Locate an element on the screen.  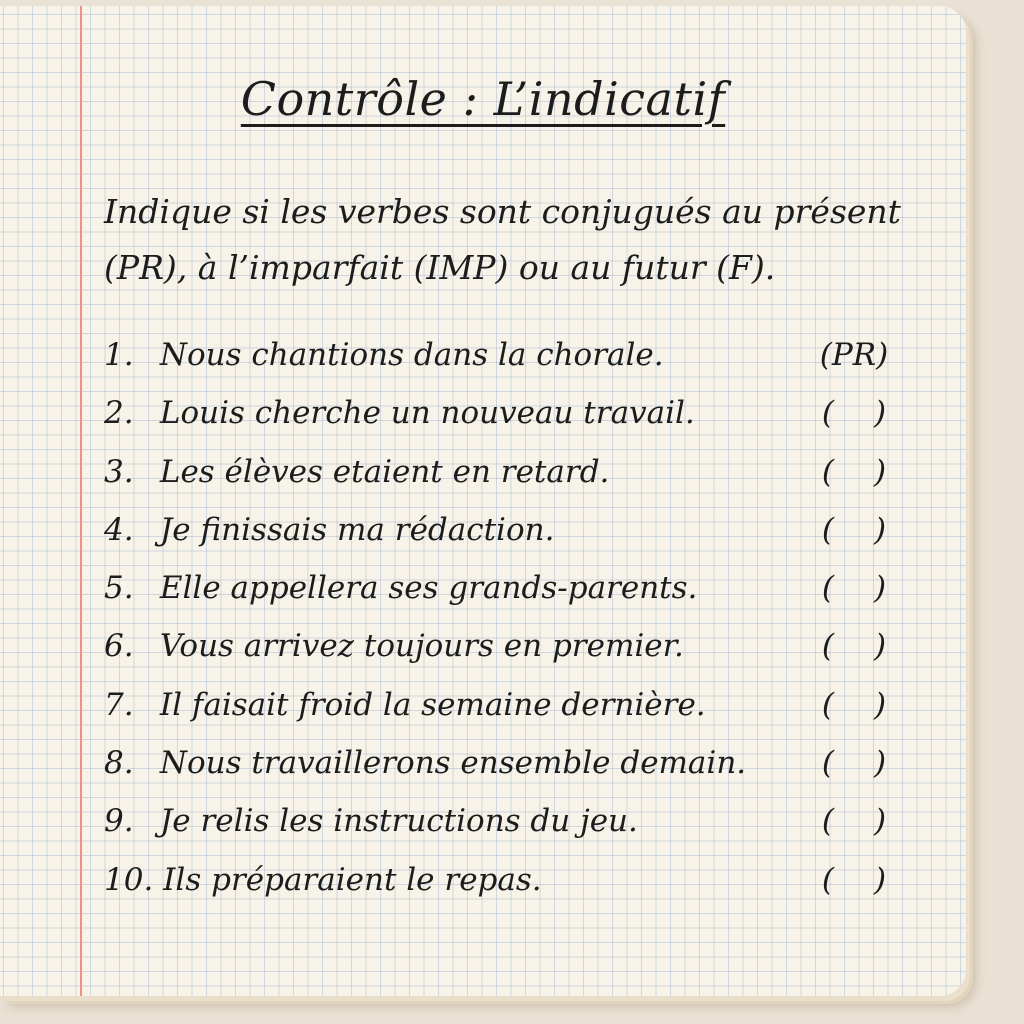
item-number: 2. is located at coordinates (119, 413).